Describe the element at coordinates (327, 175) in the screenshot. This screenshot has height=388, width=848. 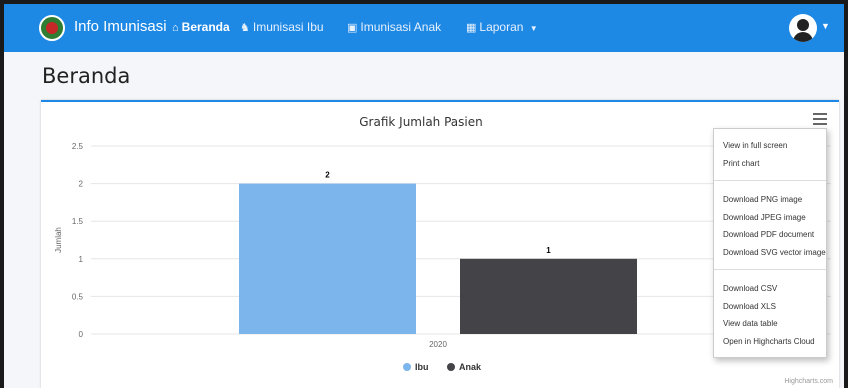
I see `data-label: 2` at that location.